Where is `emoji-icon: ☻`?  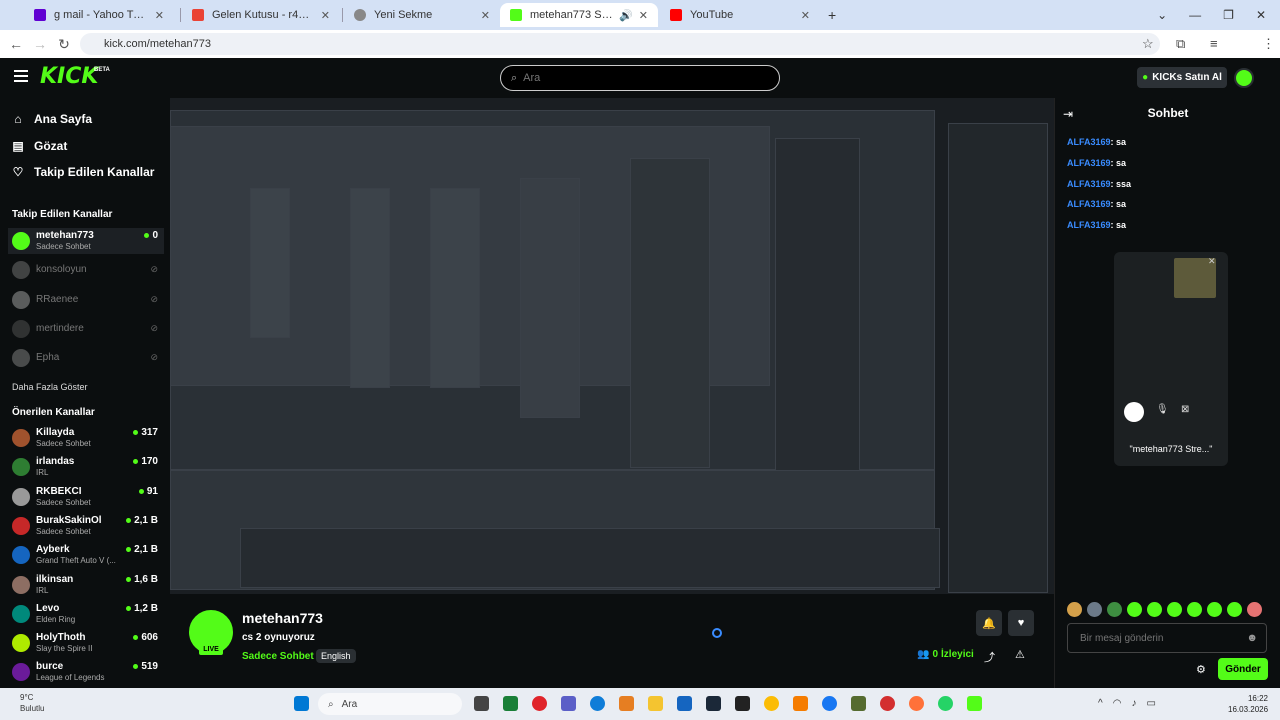 emoji-icon: ☻ is located at coordinates (1252, 638).